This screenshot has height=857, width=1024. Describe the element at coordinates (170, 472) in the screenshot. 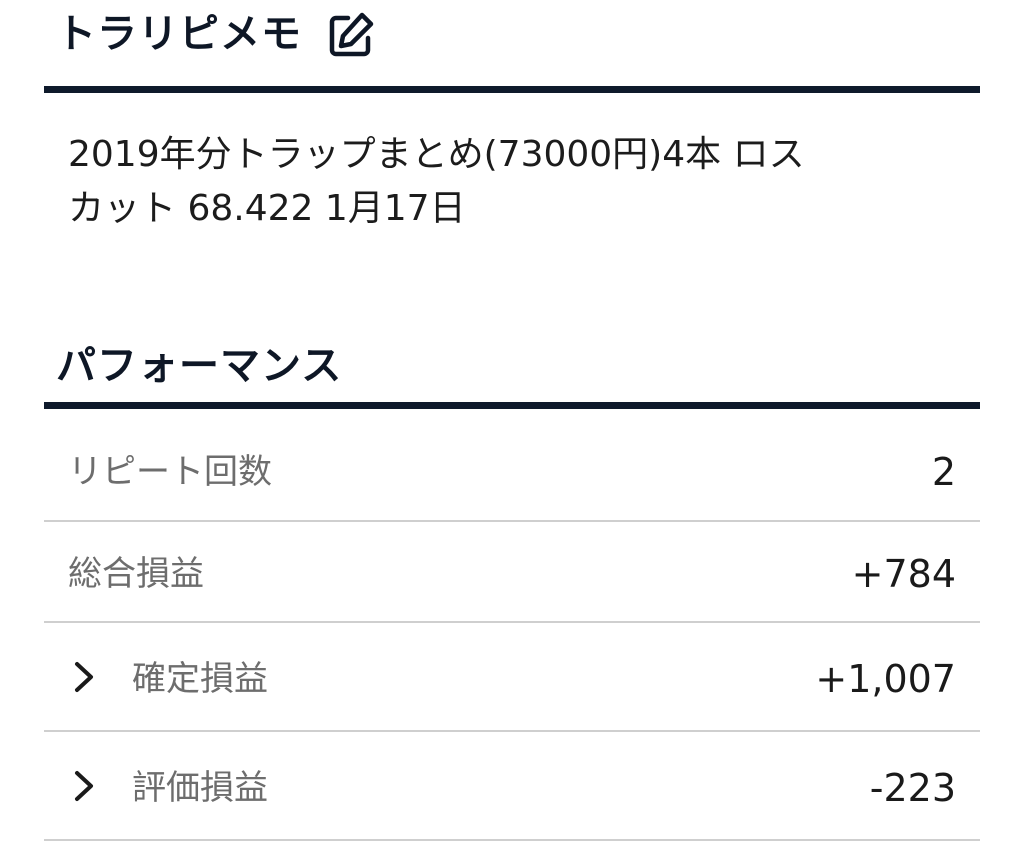

I see `row-label: リピート回数` at that location.